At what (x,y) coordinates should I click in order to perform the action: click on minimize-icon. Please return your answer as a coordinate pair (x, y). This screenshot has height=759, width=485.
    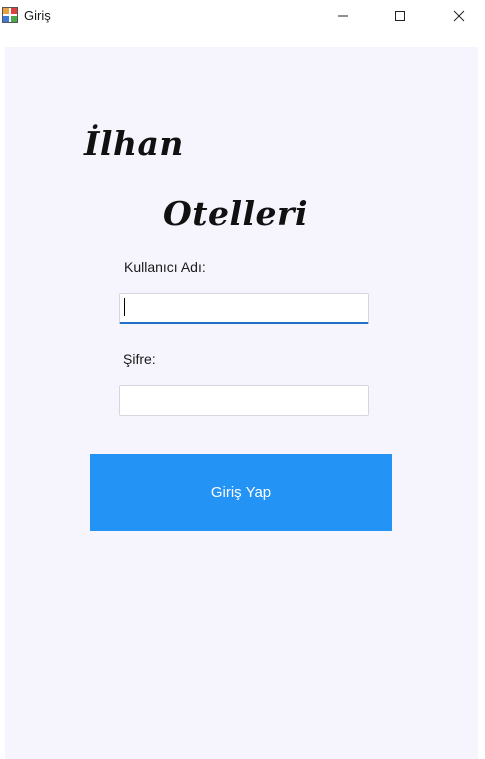
    Looking at the image, I should click on (343, 16).